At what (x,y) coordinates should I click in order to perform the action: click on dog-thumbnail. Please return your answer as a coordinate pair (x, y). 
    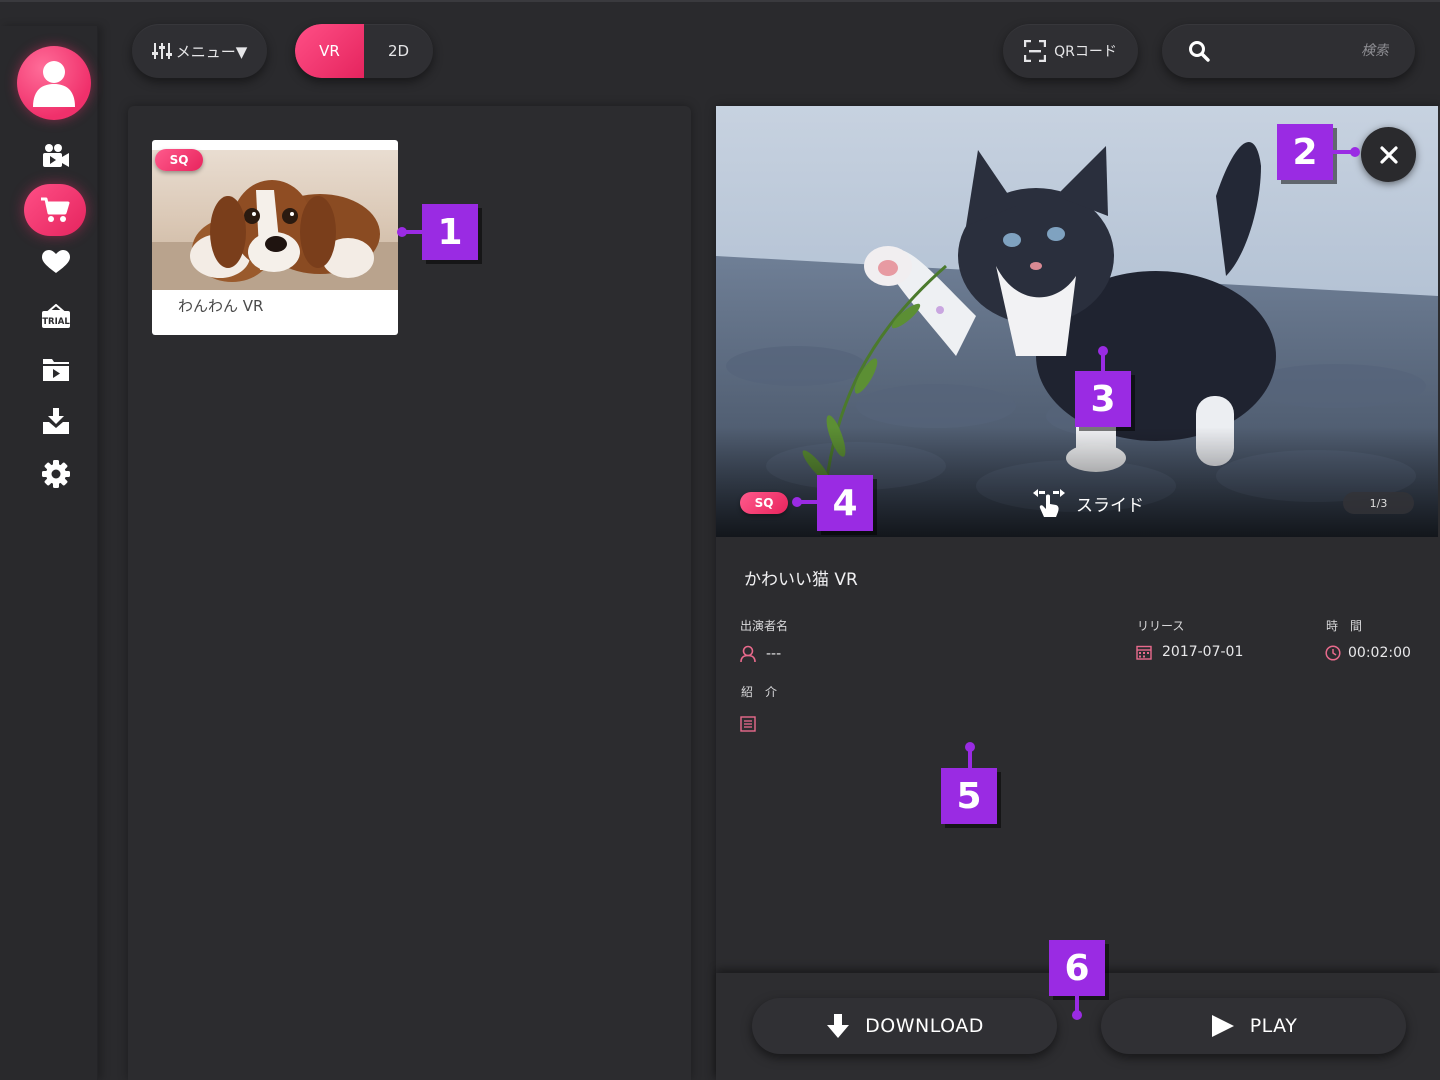
    Looking at the image, I should click on (275, 220).